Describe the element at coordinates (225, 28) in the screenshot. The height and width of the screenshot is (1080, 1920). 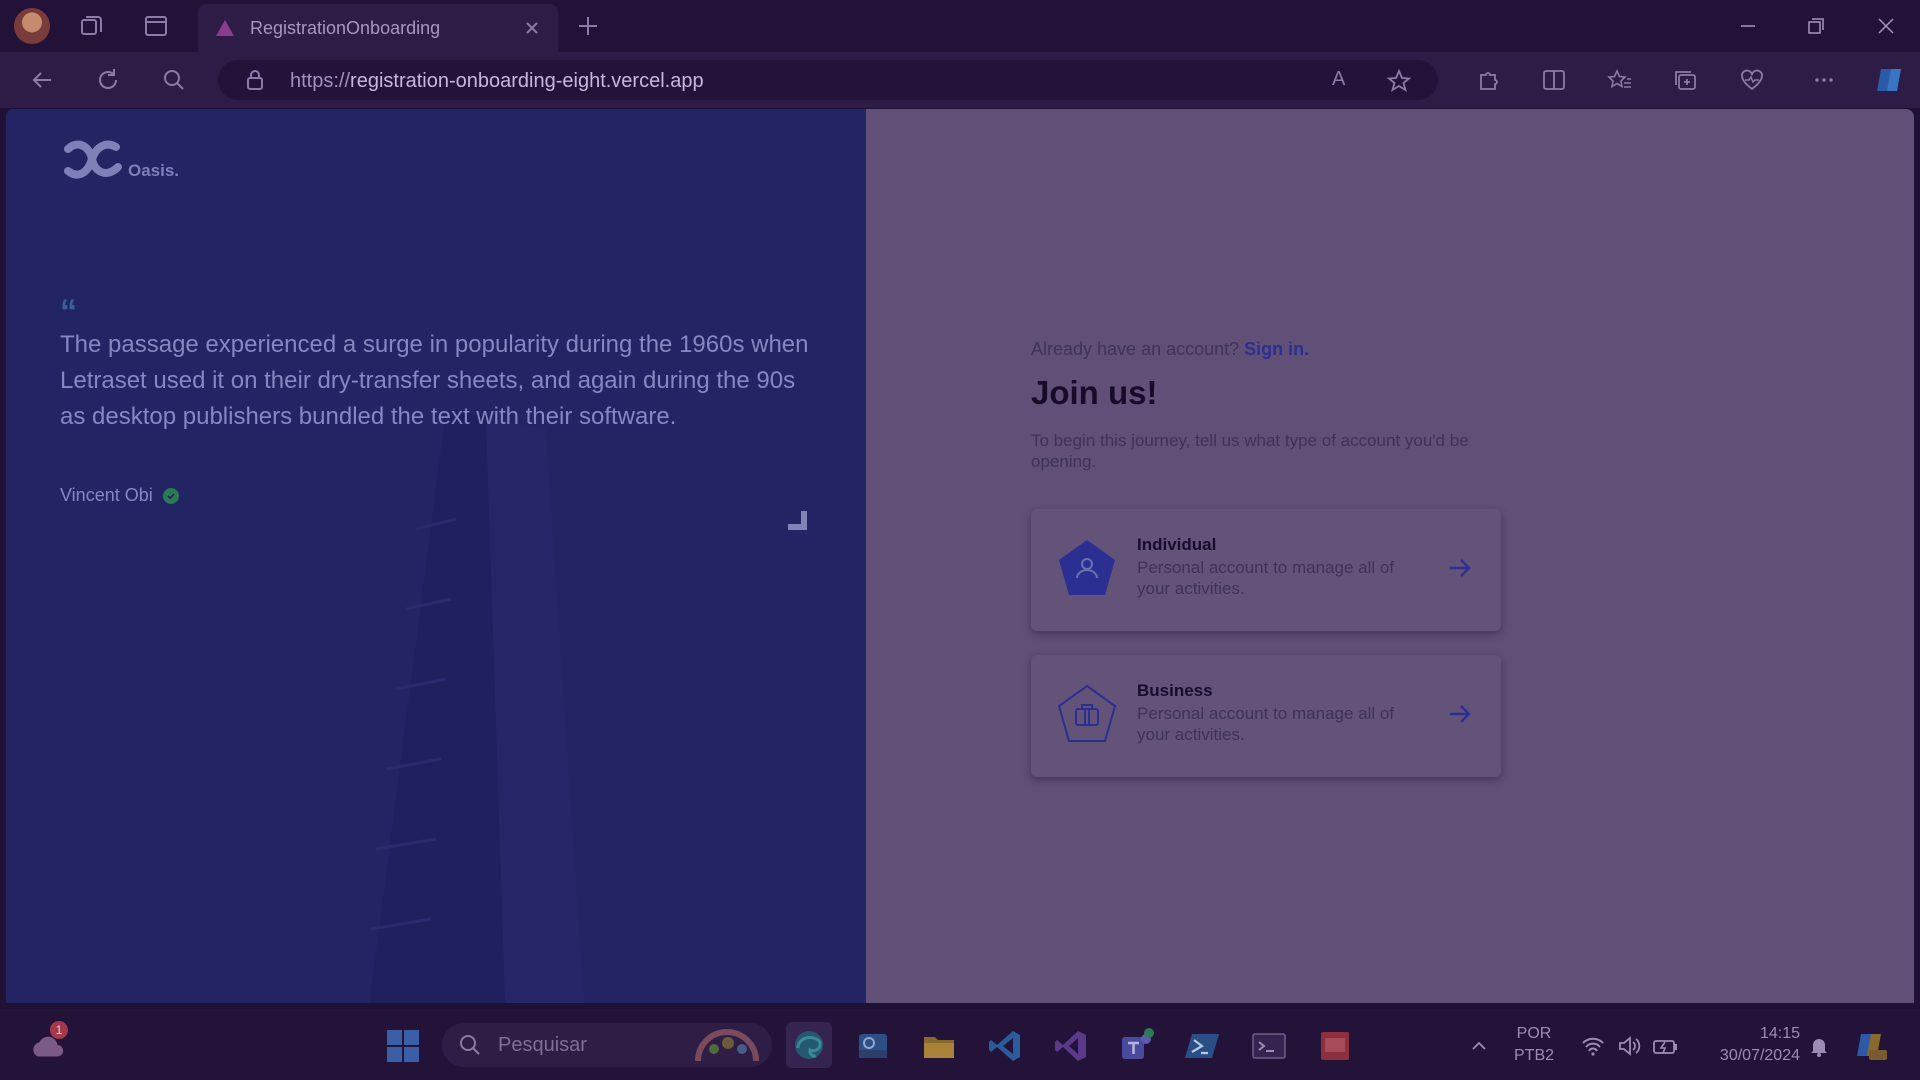
I see `site-favicon-icon` at that location.